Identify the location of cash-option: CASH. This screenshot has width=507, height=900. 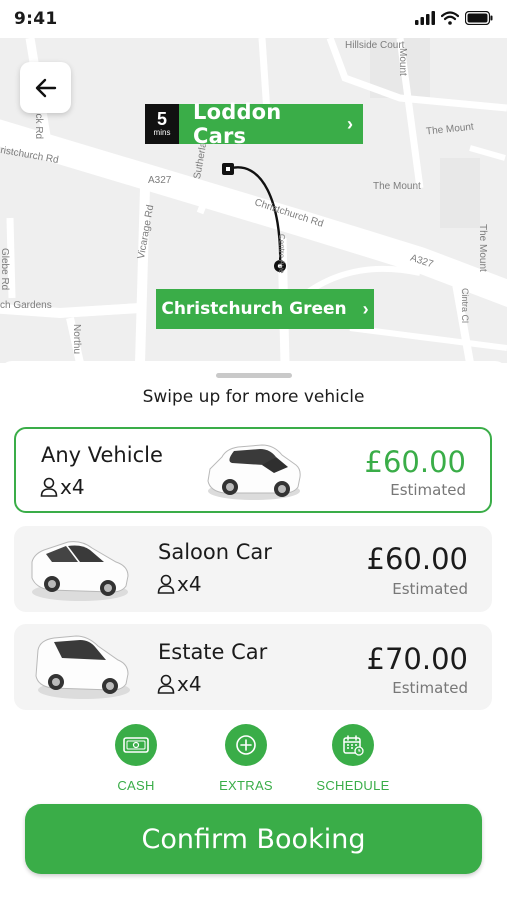
(136, 758).